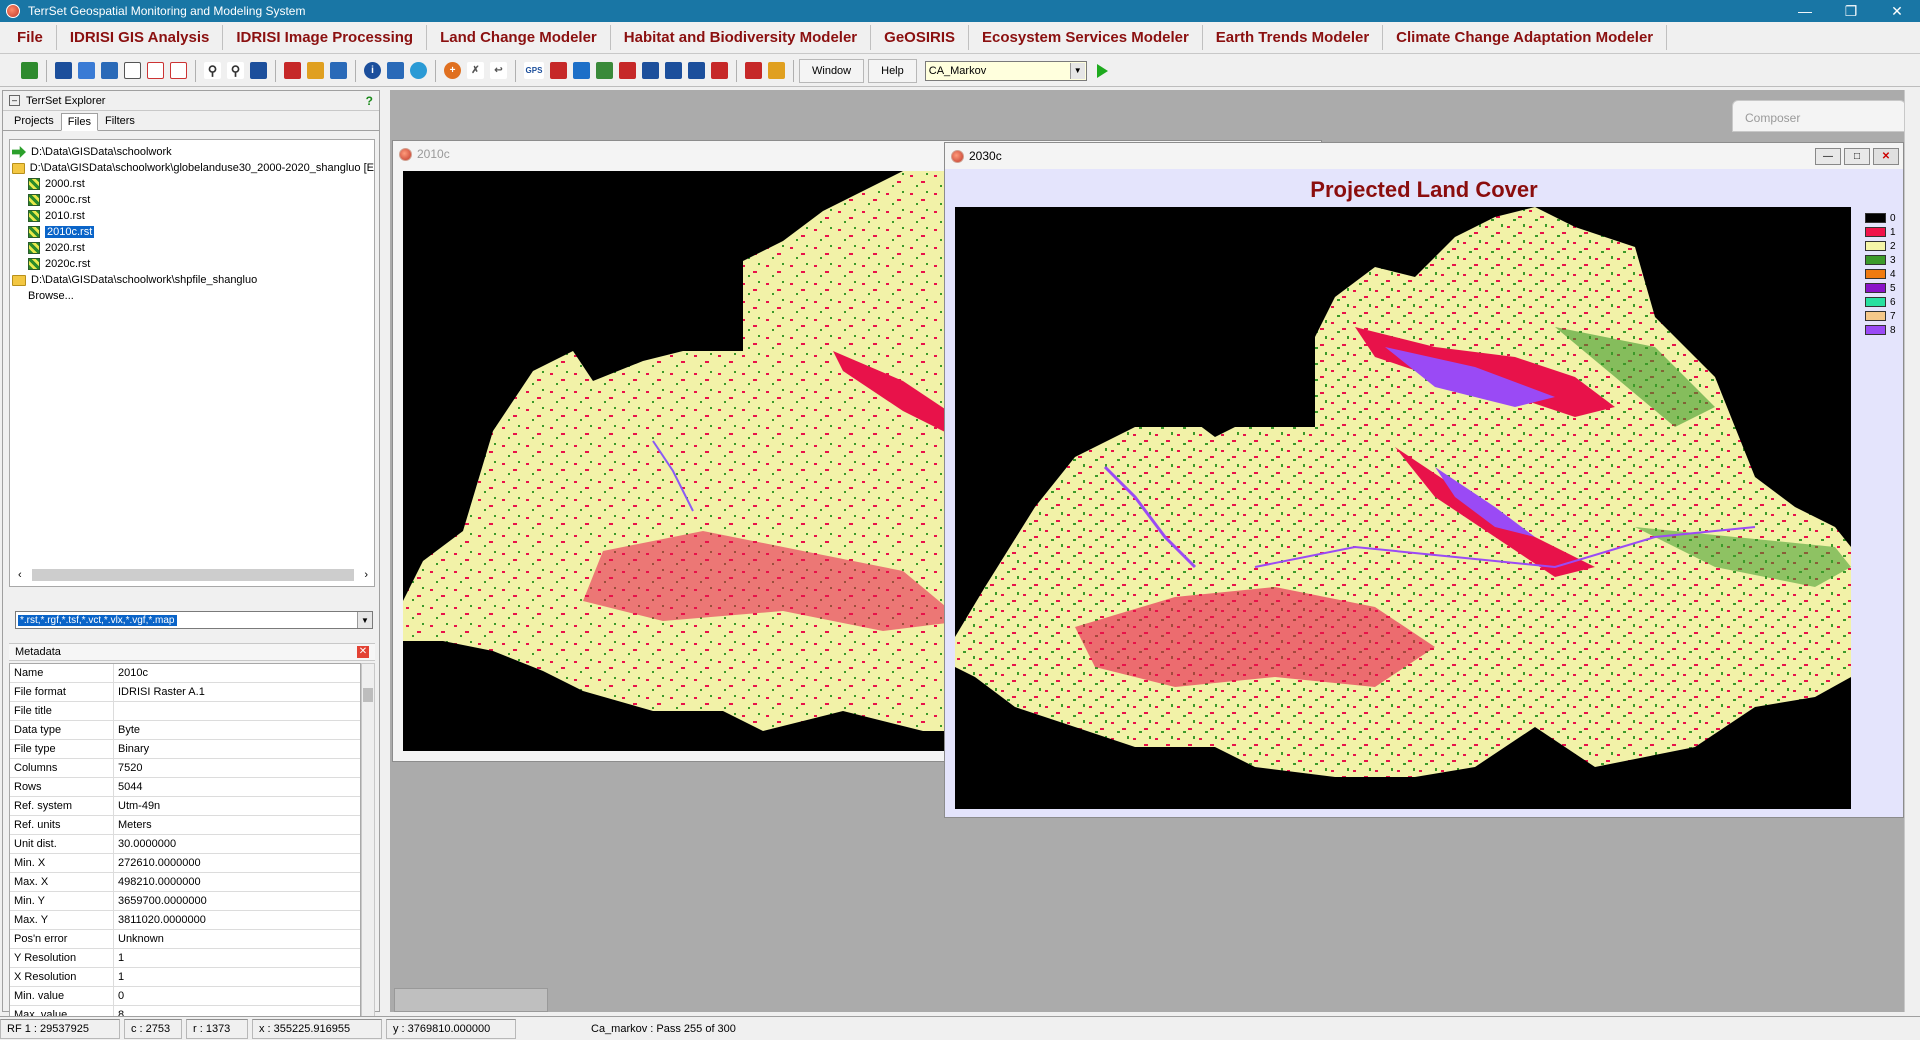 This screenshot has width=1920, height=1040. I want to click on legend-label: 5, so click(1893, 288).